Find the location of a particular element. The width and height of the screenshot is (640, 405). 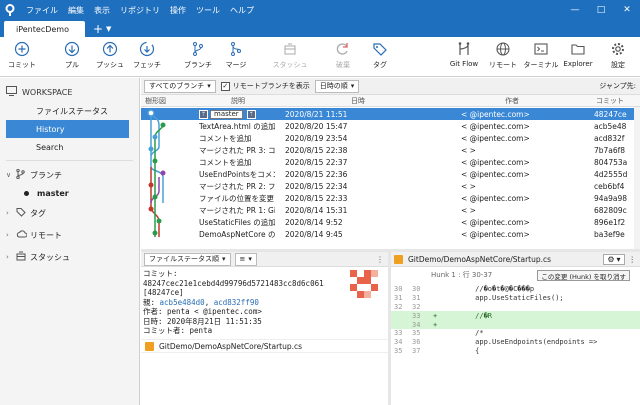

line-number: 32 is located at coordinates (416, 306).